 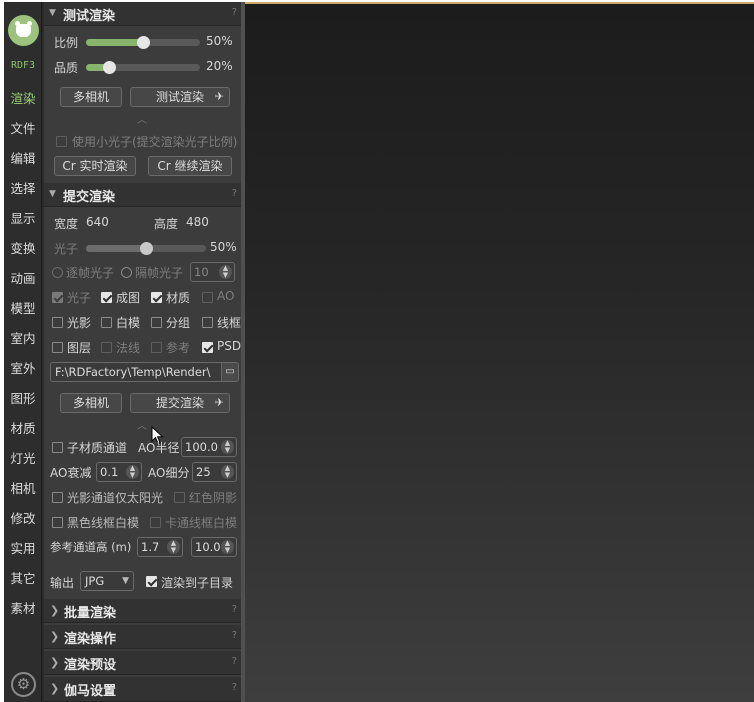 I want to click on nav-item-other: 其它, so click(x=23, y=577).